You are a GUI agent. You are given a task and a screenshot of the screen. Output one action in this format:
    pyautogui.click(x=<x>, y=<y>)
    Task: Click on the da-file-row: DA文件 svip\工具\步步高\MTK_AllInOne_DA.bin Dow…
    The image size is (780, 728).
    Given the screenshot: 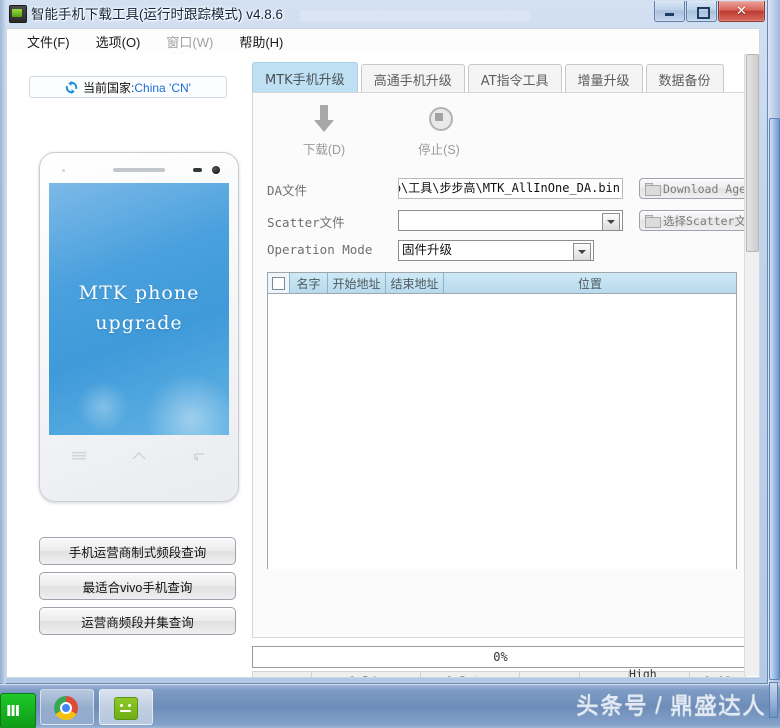 What is the action you would take?
    pyautogui.click(x=513, y=189)
    